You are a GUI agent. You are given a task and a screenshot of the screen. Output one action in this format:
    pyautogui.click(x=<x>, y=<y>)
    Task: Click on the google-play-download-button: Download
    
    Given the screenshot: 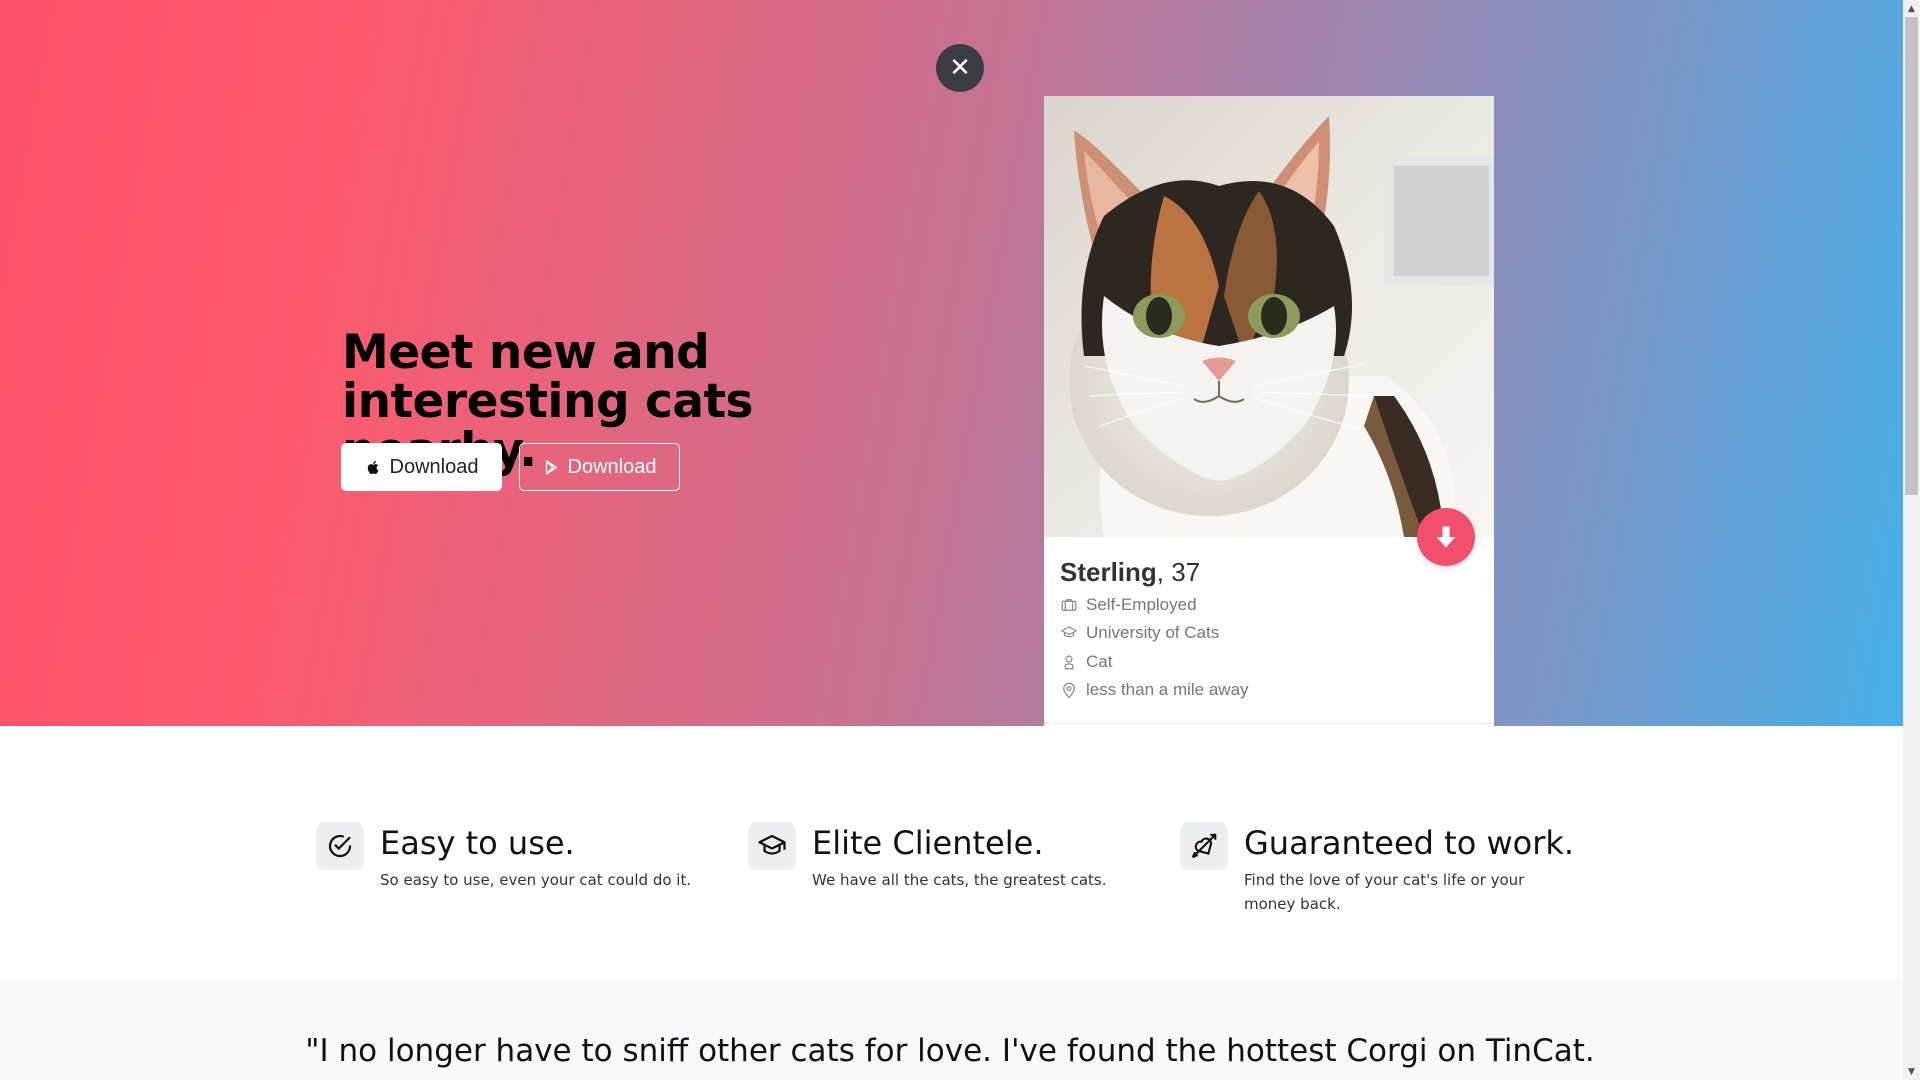 What is the action you would take?
    pyautogui.click(x=599, y=467)
    